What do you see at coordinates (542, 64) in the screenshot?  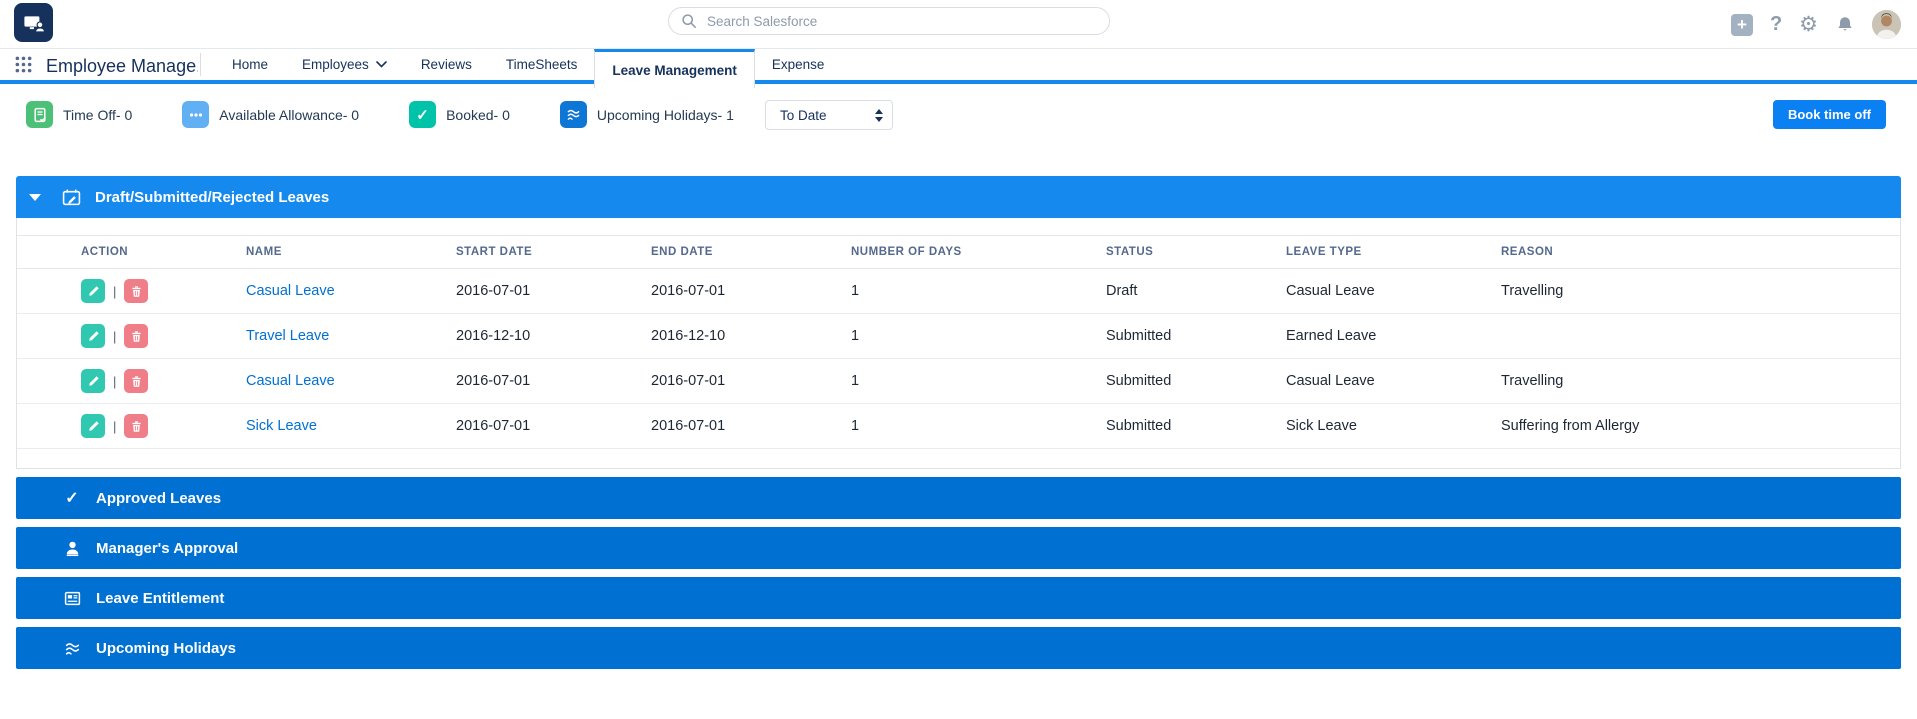 I see `tab-timesheets: TimeSheets` at bounding box center [542, 64].